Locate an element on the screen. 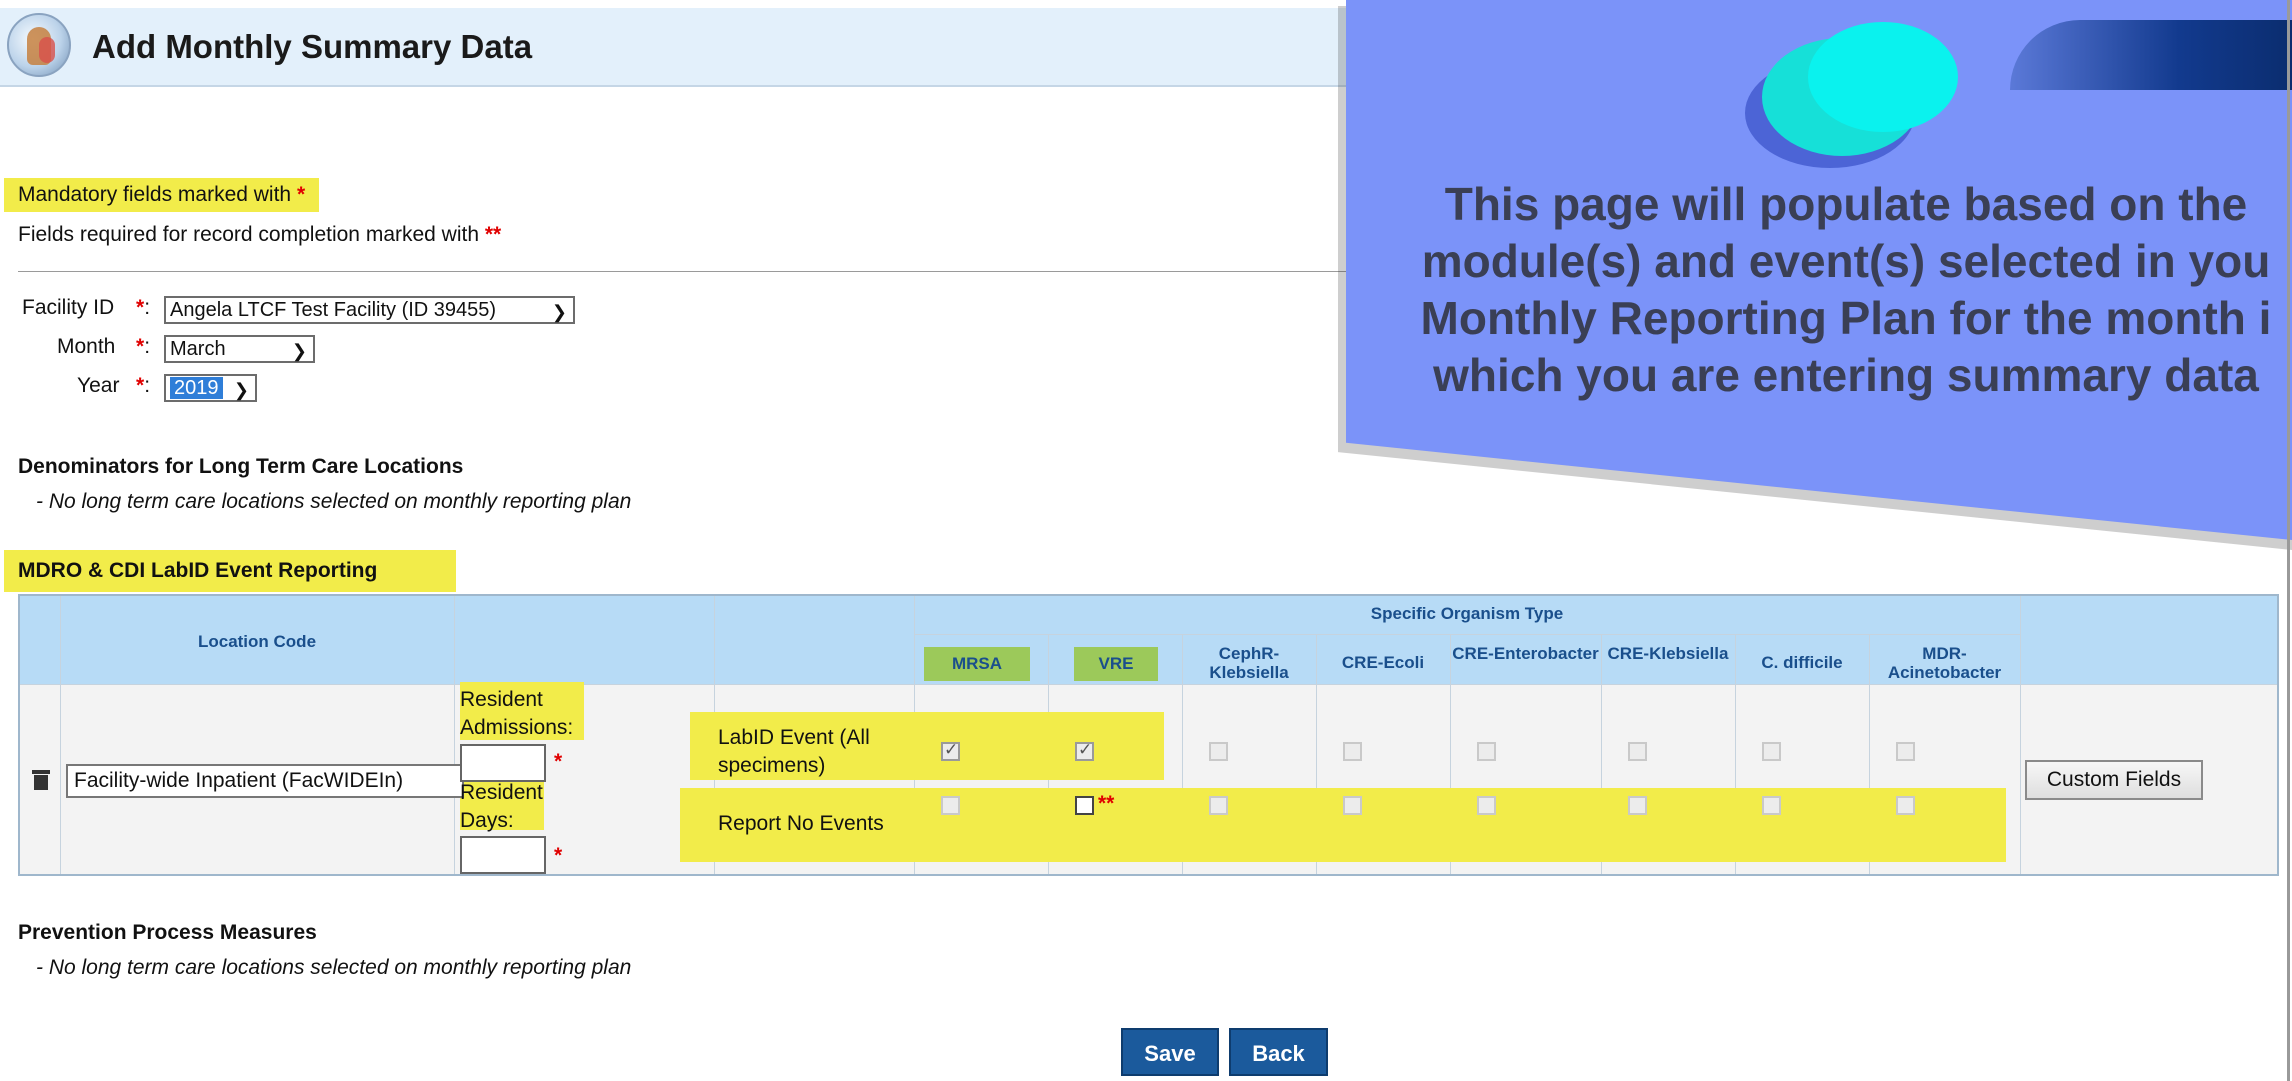 This screenshot has width=2292, height=1081. organism-header-vre: VRE is located at coordinates (1116, 664).